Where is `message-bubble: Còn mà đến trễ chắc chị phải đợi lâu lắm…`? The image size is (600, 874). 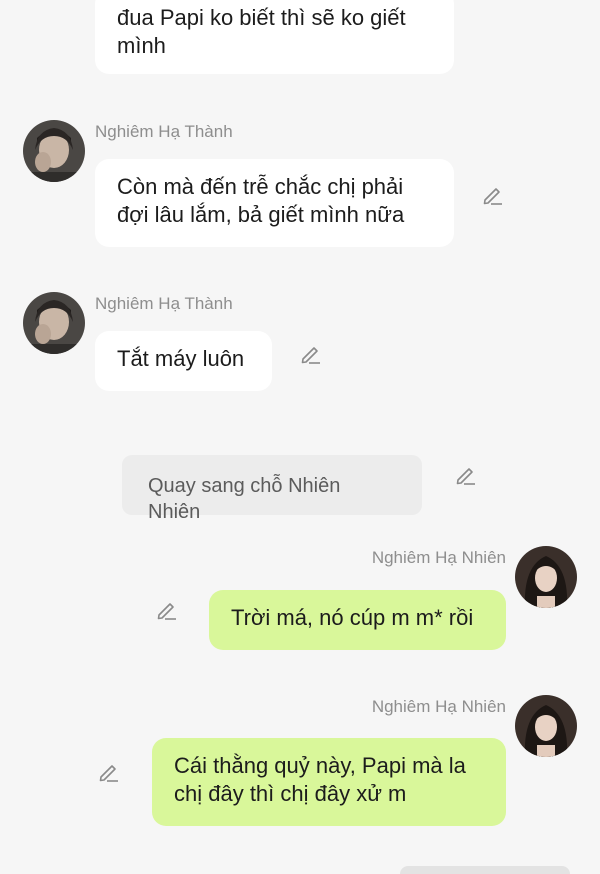
message-bubble: Còn mà đến trễ chắc chị phải đợi lâu lắm… is located at coordinates (274, 203).